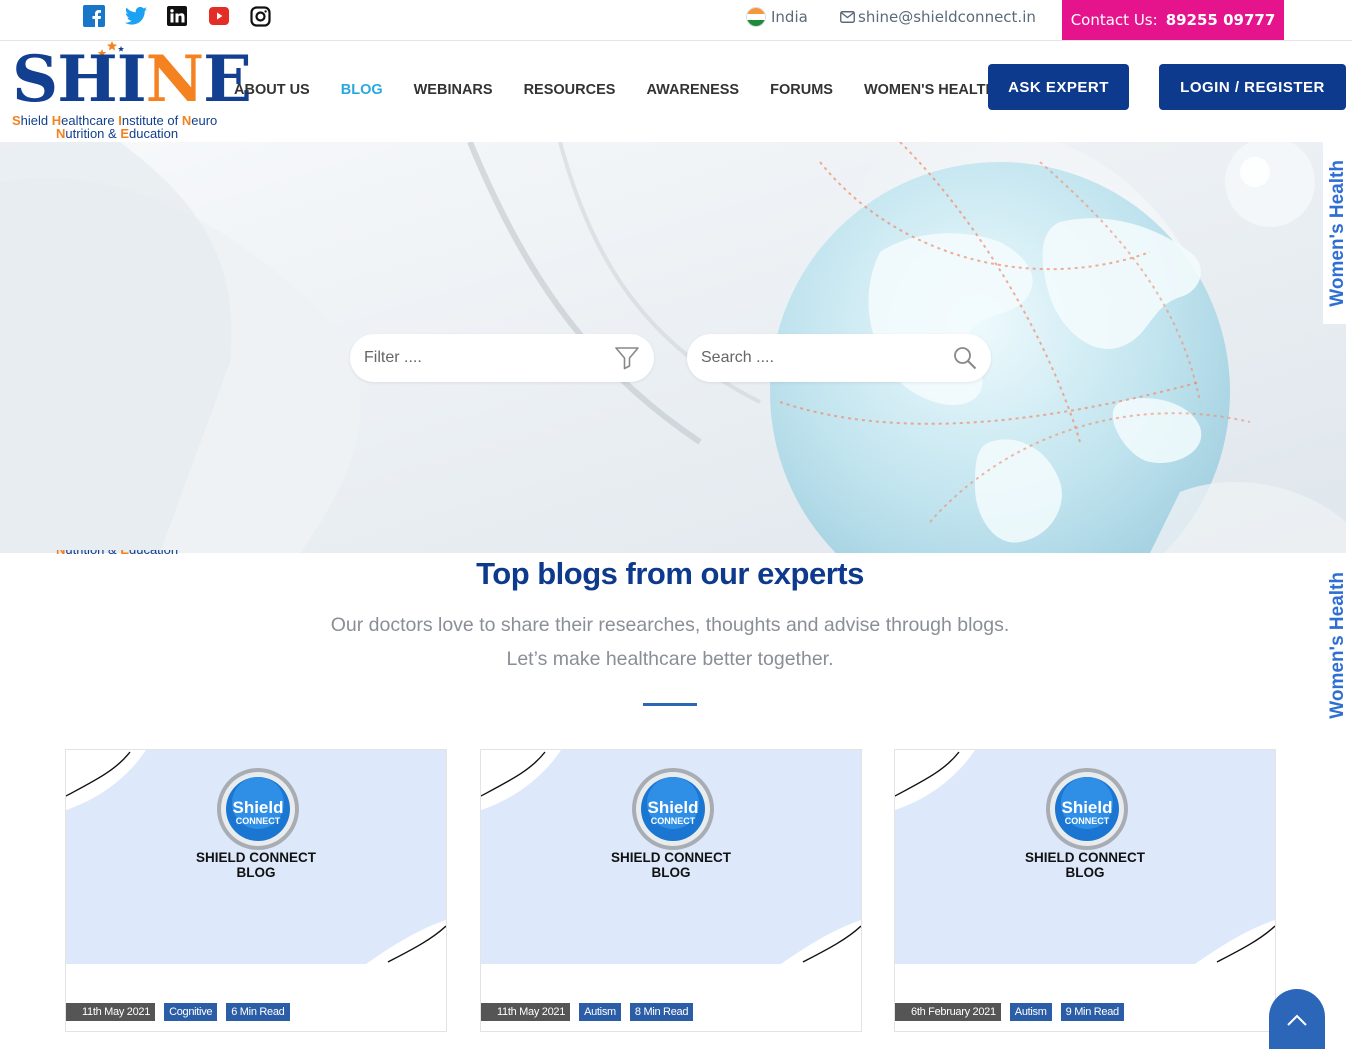 This screenshot has width=1352, height=1049. I want to click on contact-label: Contact Us:, so click(1114, 20).